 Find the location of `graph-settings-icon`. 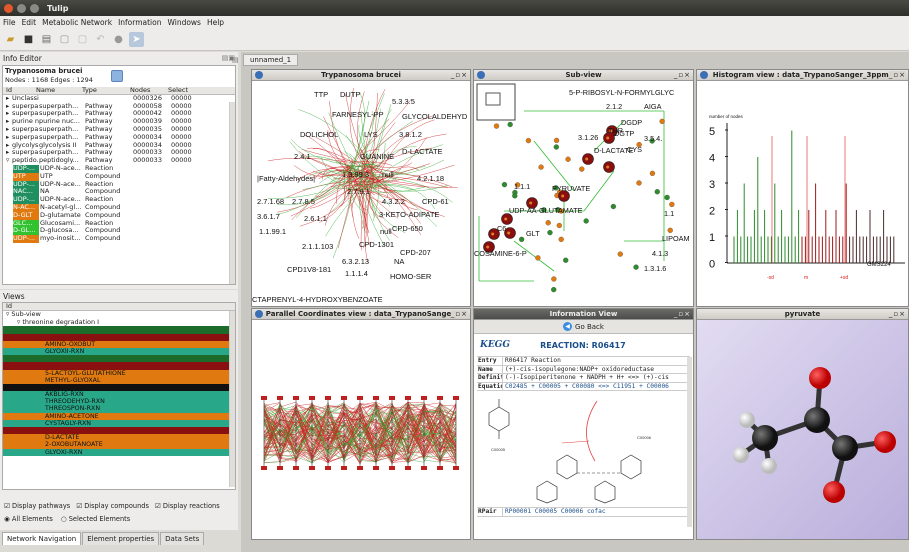

graph-settings-icon is located at coordinates (117, 76).